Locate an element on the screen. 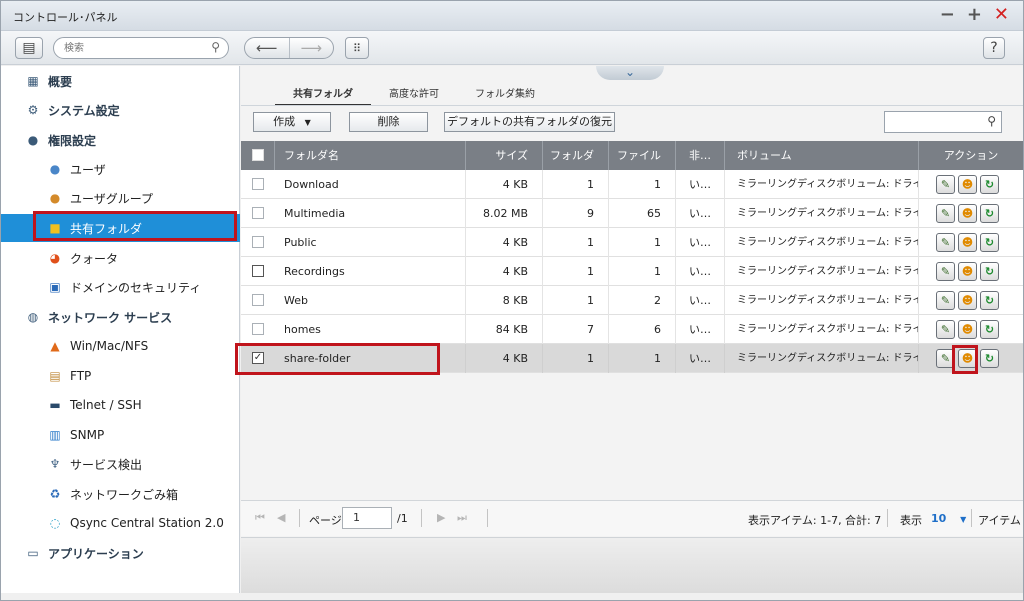 The height and width of the screenshot is (601, 1024). sidebar-item-label: ドメインのセキュリティ is located at coordinates (136, 287).